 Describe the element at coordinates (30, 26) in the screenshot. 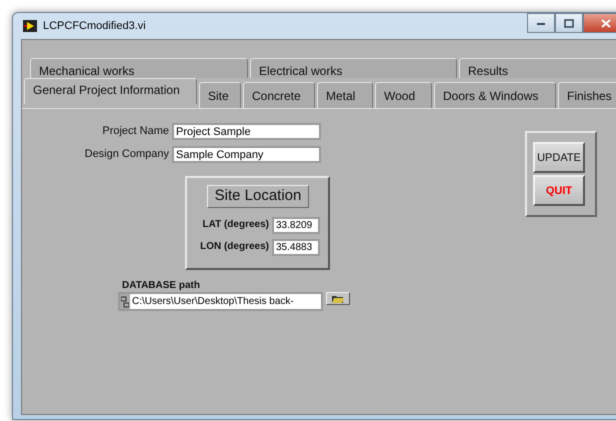

I see `app-icon` at that location.